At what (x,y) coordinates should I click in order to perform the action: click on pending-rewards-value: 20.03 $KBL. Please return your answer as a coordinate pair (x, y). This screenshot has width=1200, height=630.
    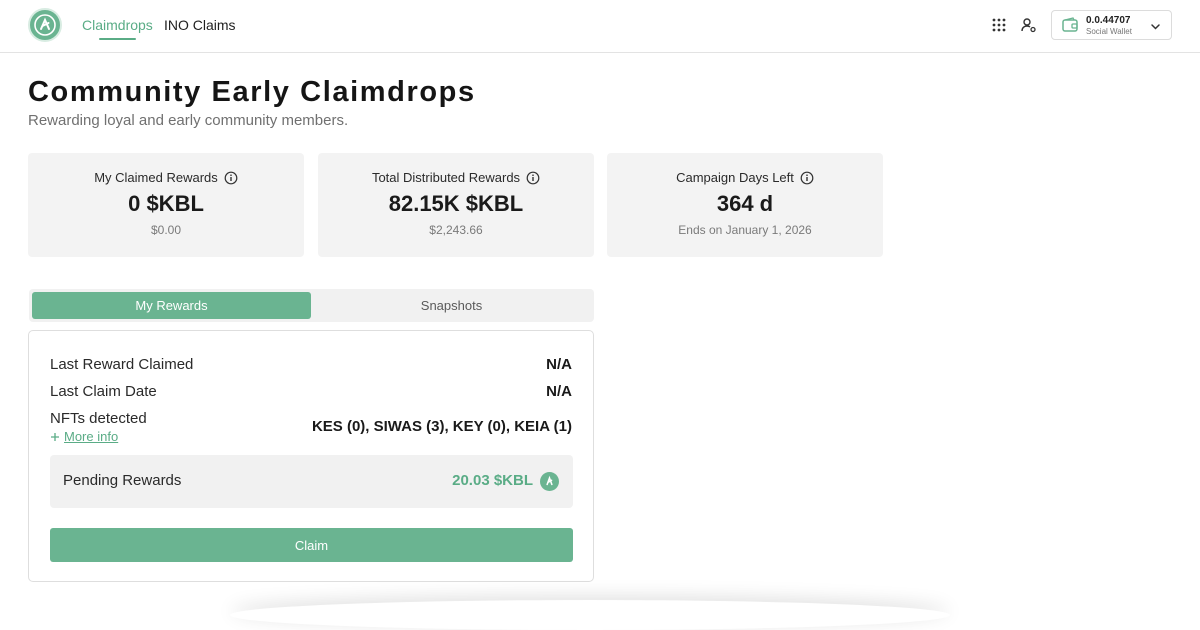
    Looking at the image, I should click on (492, 480).